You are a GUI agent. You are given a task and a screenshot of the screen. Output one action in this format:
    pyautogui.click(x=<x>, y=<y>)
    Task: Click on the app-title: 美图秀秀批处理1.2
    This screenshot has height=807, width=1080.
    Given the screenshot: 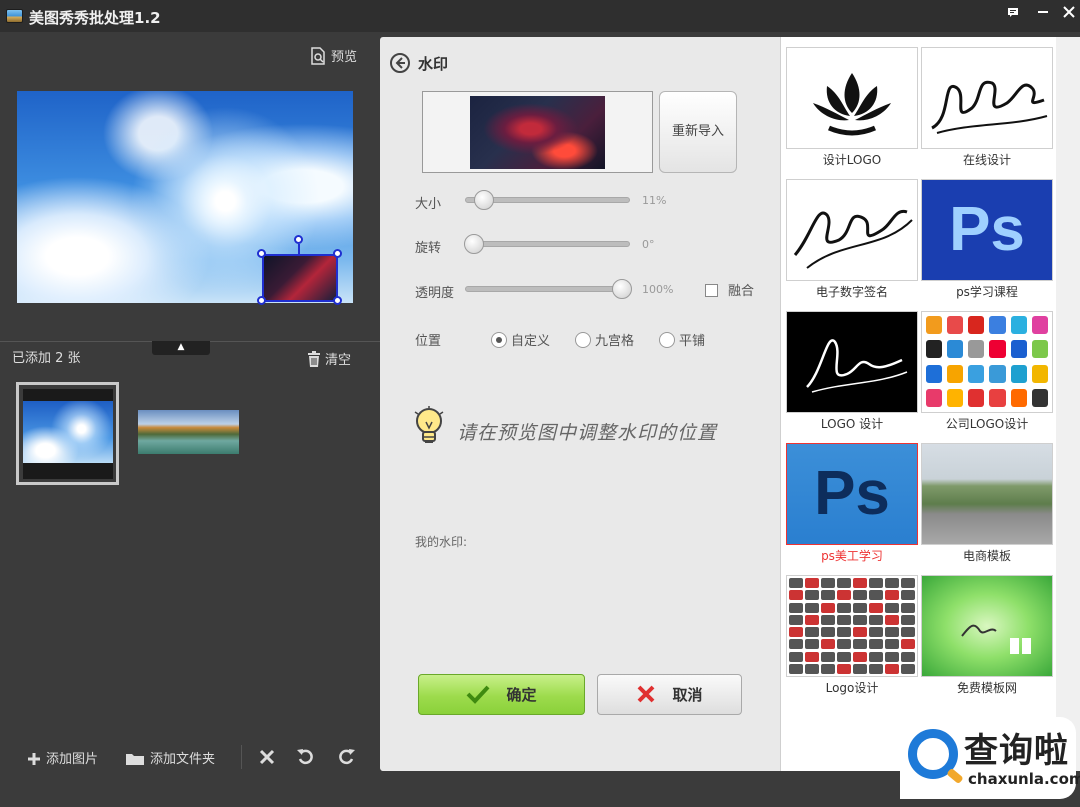 What is the action you would take?
    pyautogui.click(x=95, y=18)
    